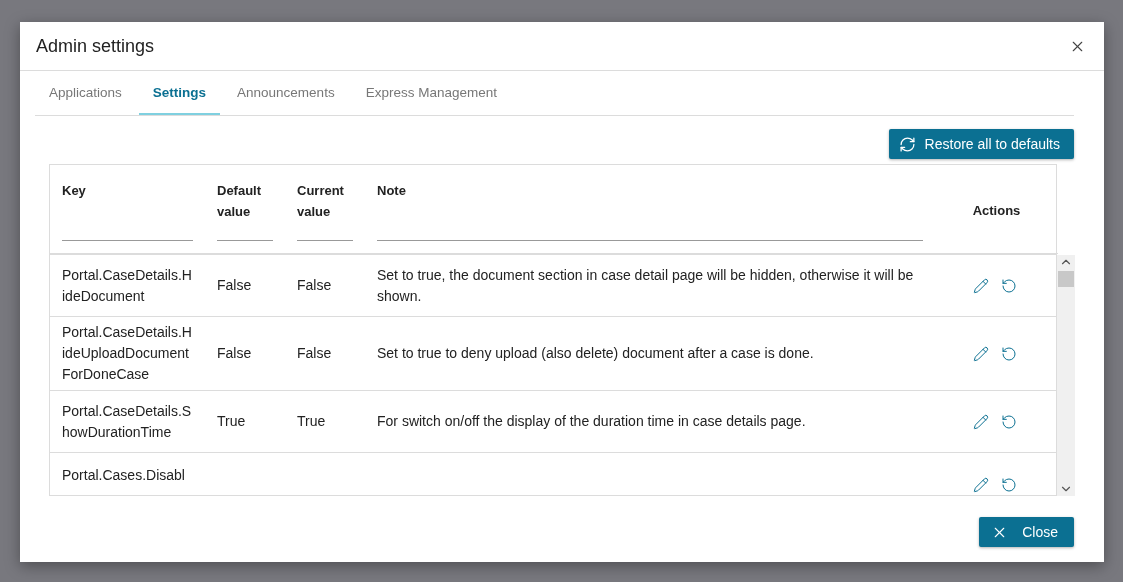 The image size is (1123, 582). Describe the element at coordinates (431, 93) in the screenshot. I see `tab: Express Management` at that location.